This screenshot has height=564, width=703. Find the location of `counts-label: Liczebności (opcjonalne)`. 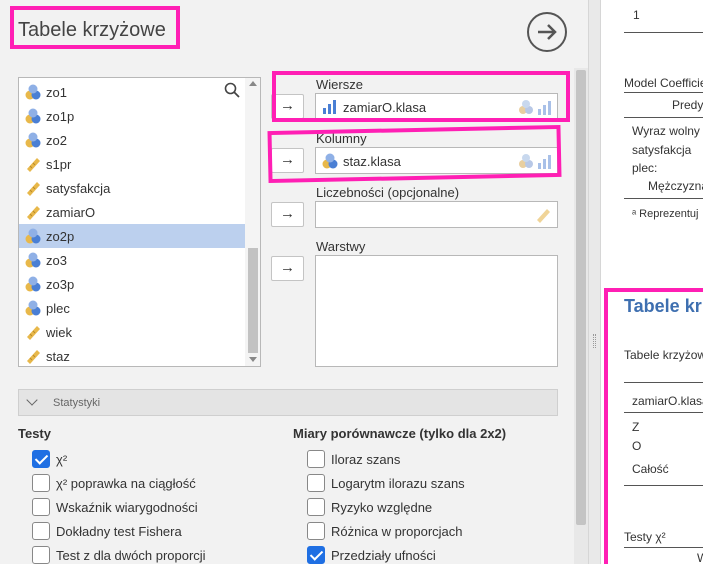

counts-label: Liczebności (opcjonalne) is located at coordinates (388, 192).